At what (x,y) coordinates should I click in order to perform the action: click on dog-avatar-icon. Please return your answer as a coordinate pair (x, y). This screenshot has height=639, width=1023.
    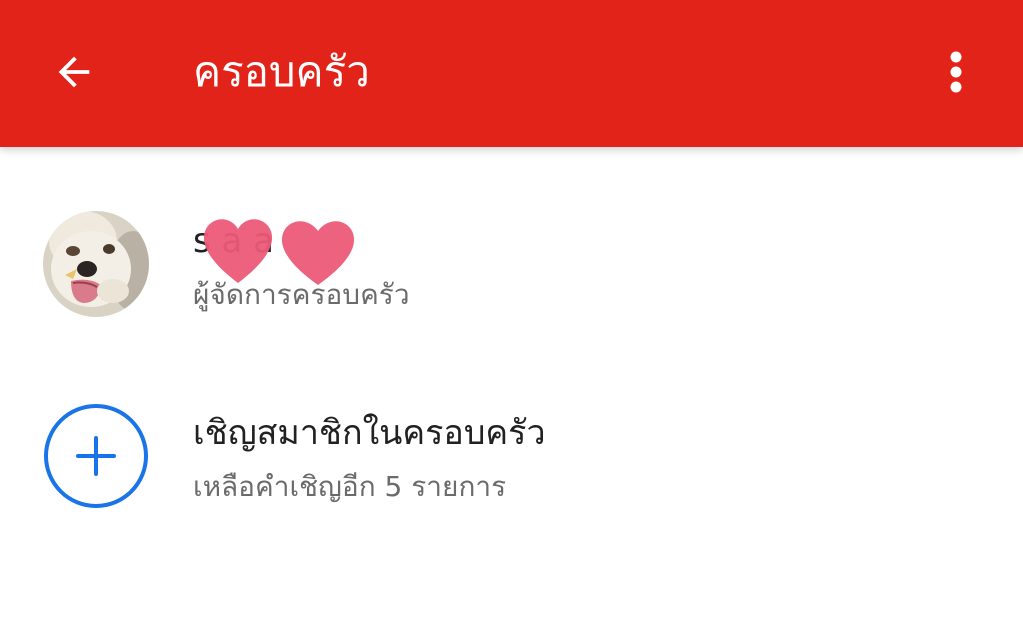
    Looking at the image, I should click on (96, 264).